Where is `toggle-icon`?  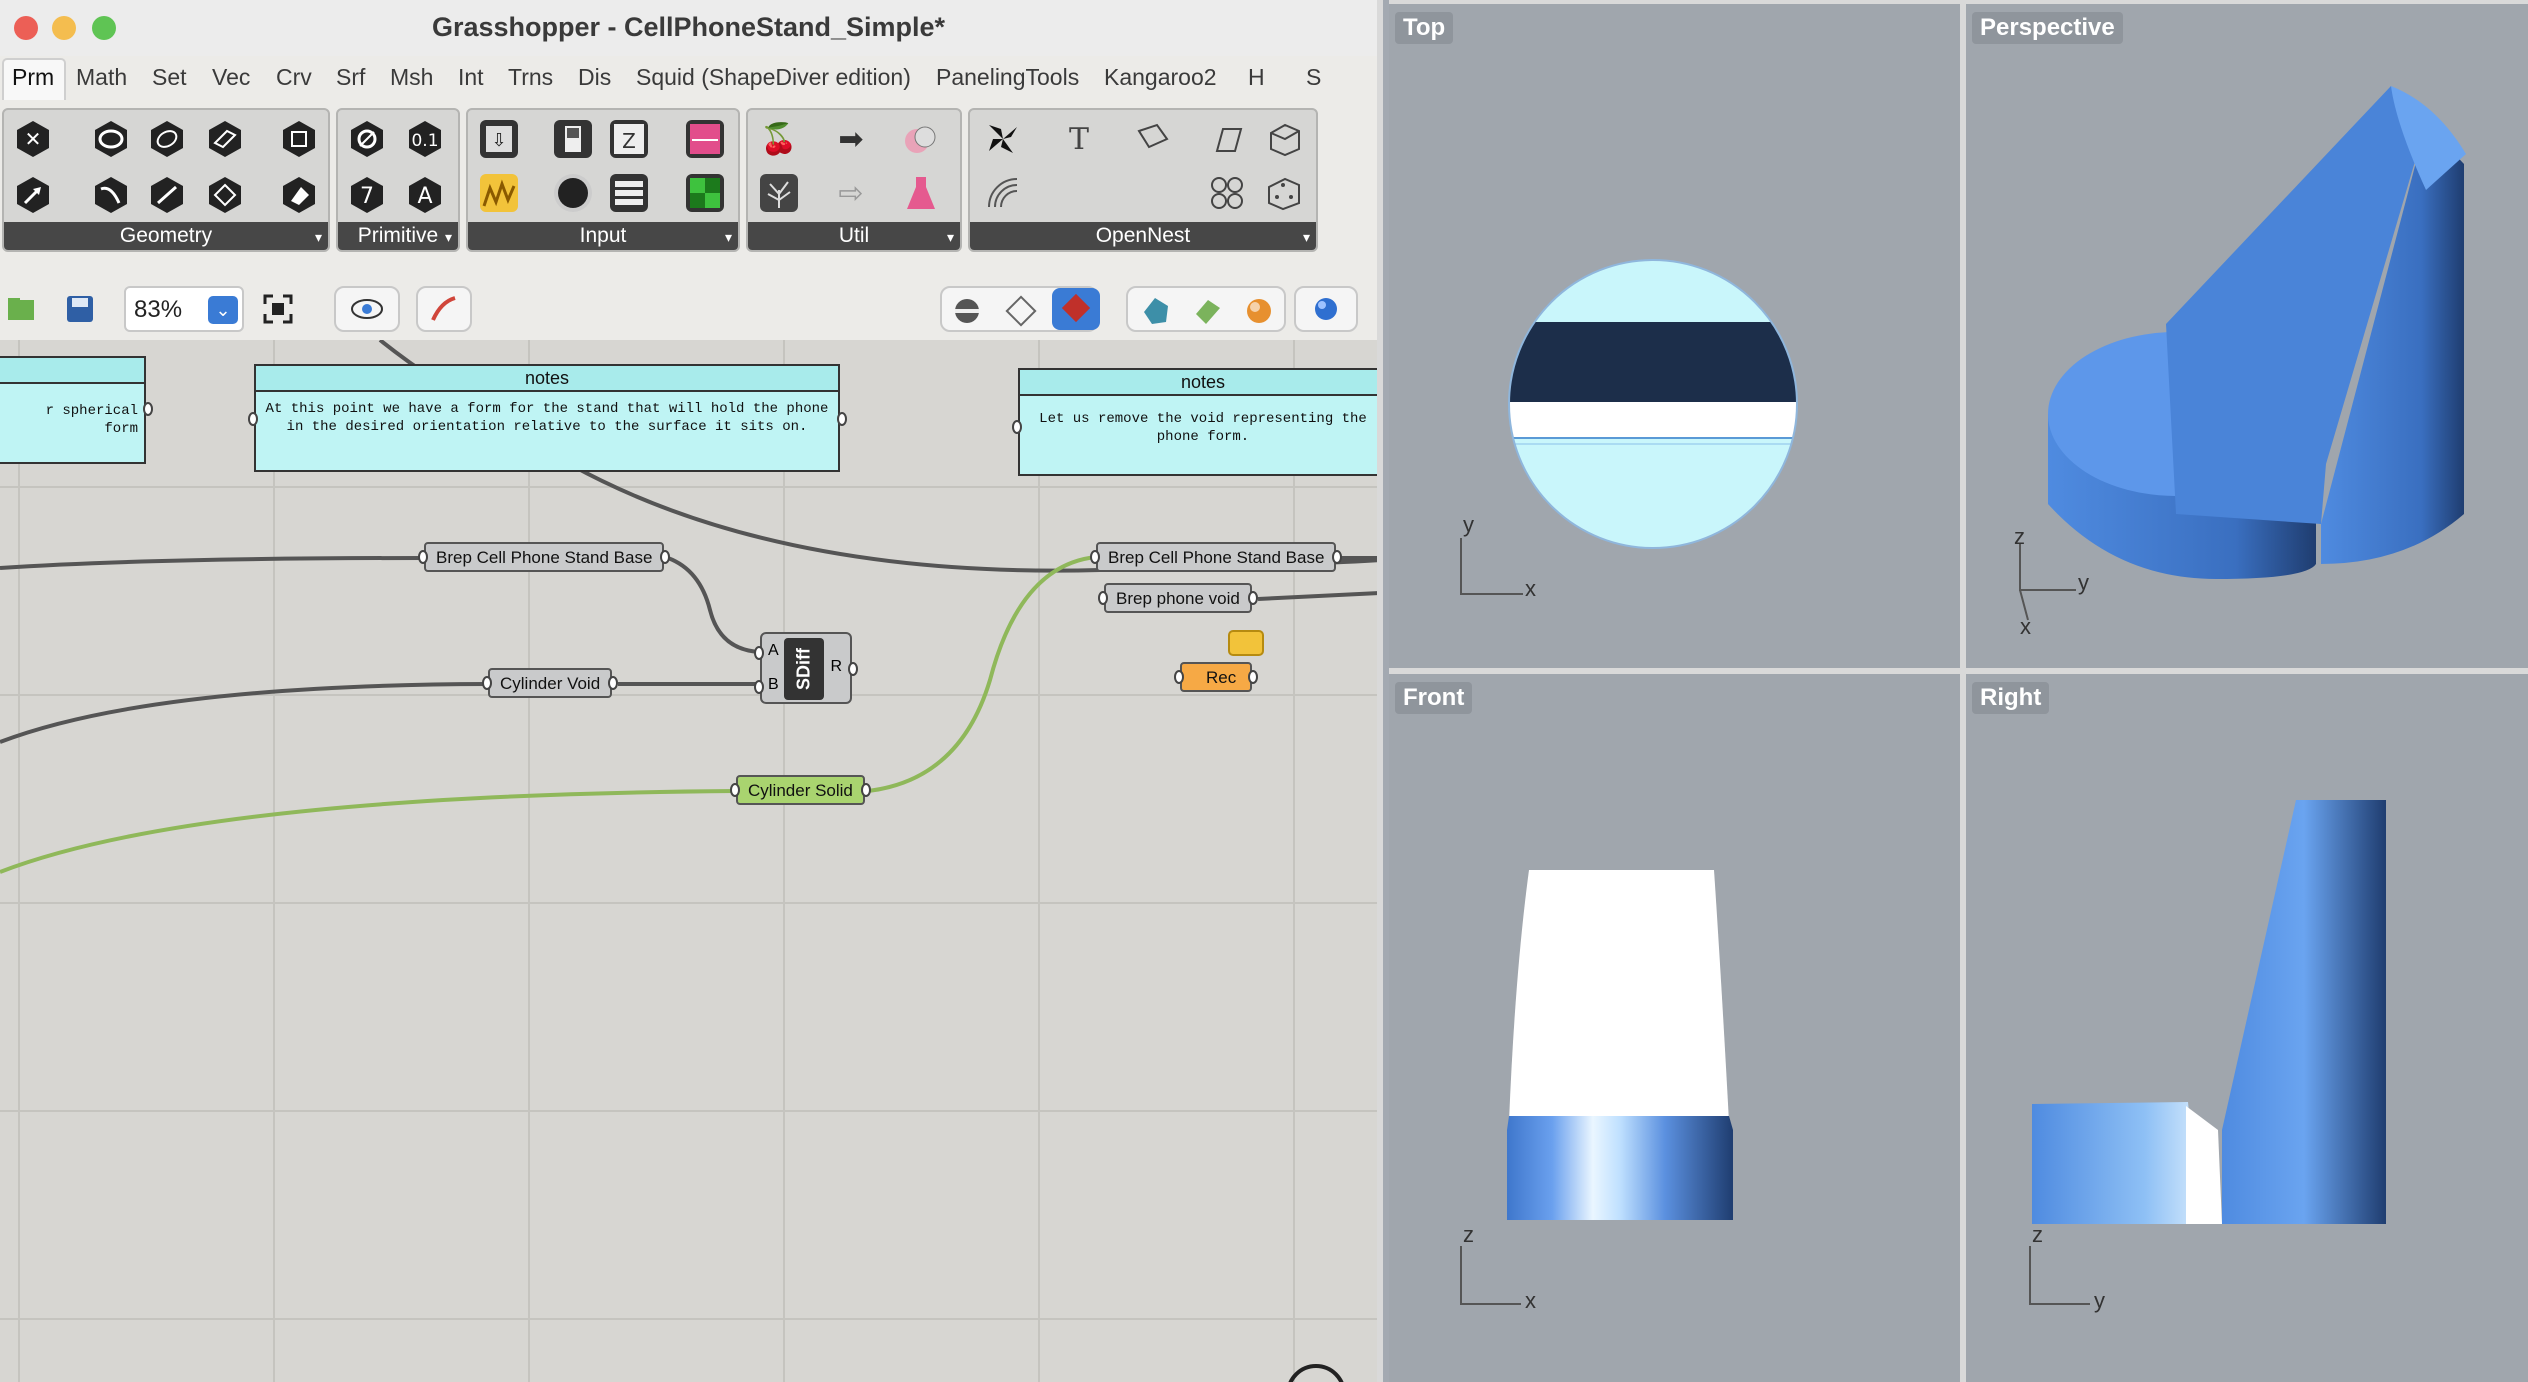
toggle-icon is located at coordinates (573, 139).